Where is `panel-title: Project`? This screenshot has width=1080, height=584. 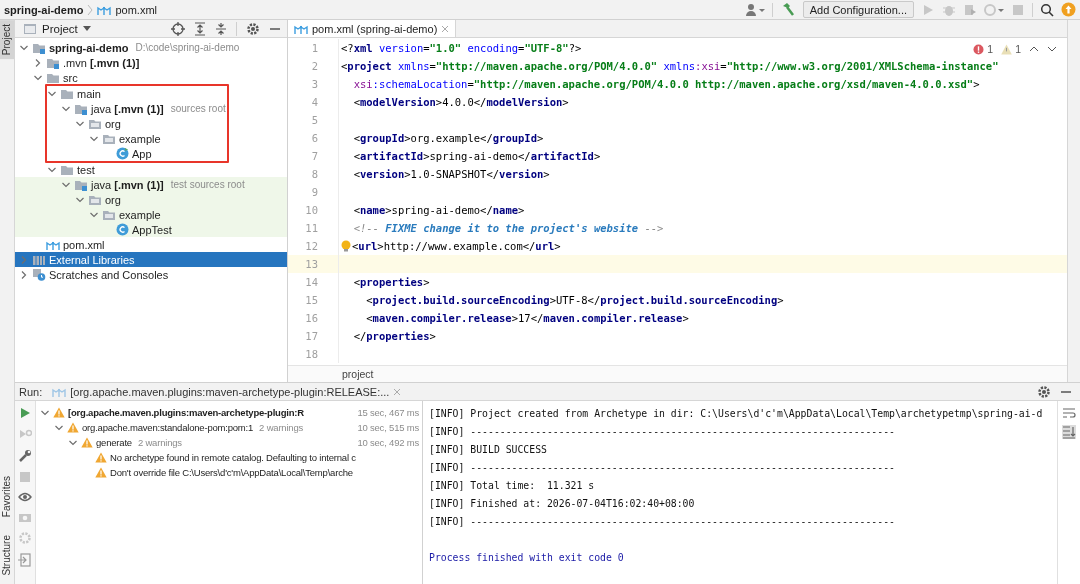
panel-title: Project is located at coordinates (60, 28).